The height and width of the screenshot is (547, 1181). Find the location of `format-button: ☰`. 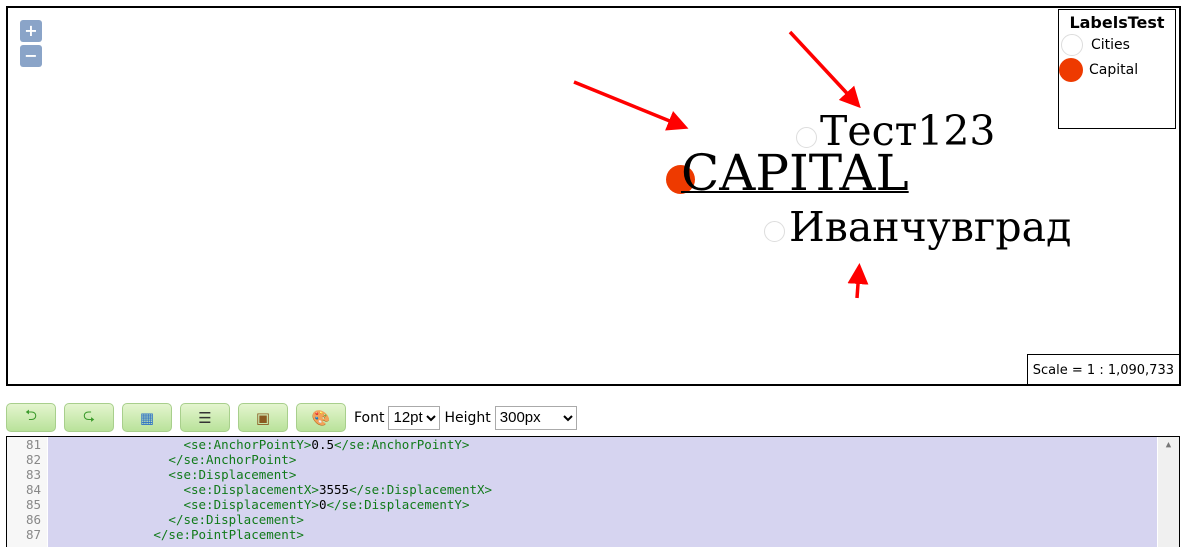

format-button: ☰ is located at coordinates (205, 417).